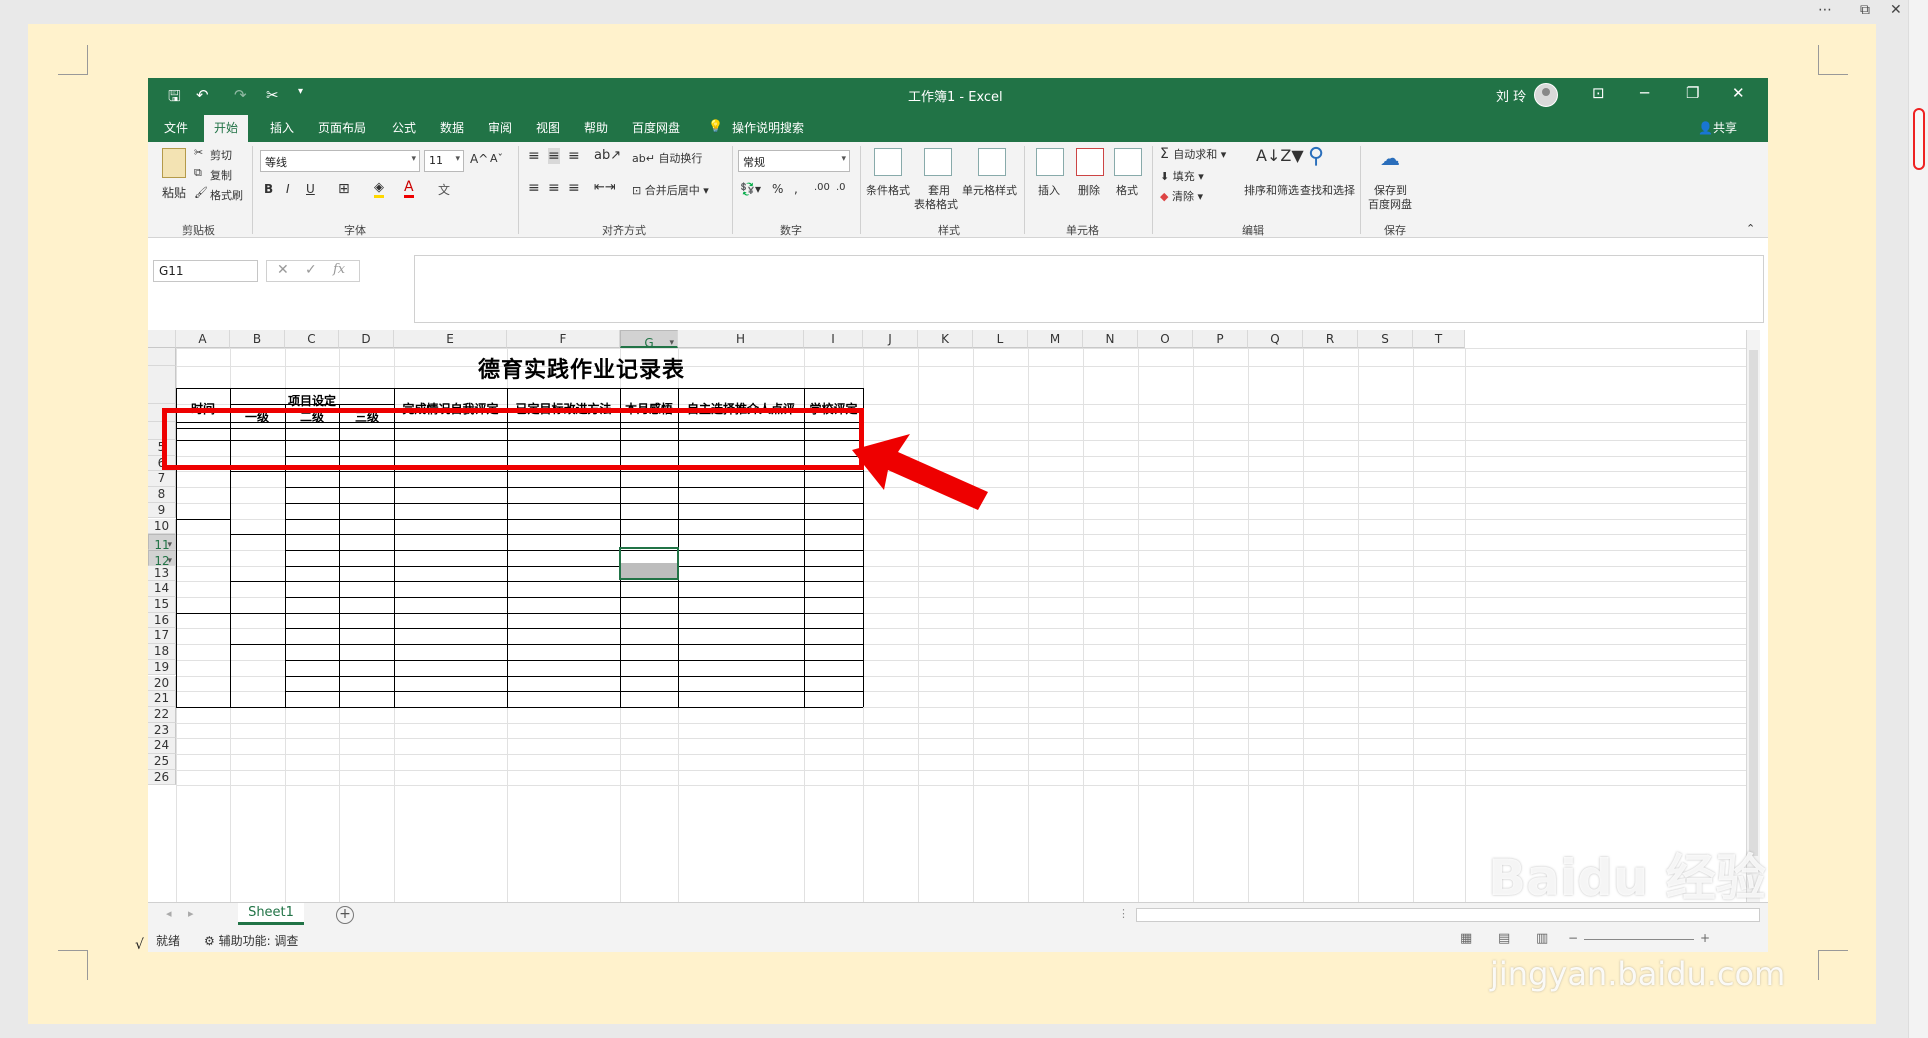  Describe the element at coordinates (311, 270) in the screenshot. I see `enter-icon: ✓` at that location.